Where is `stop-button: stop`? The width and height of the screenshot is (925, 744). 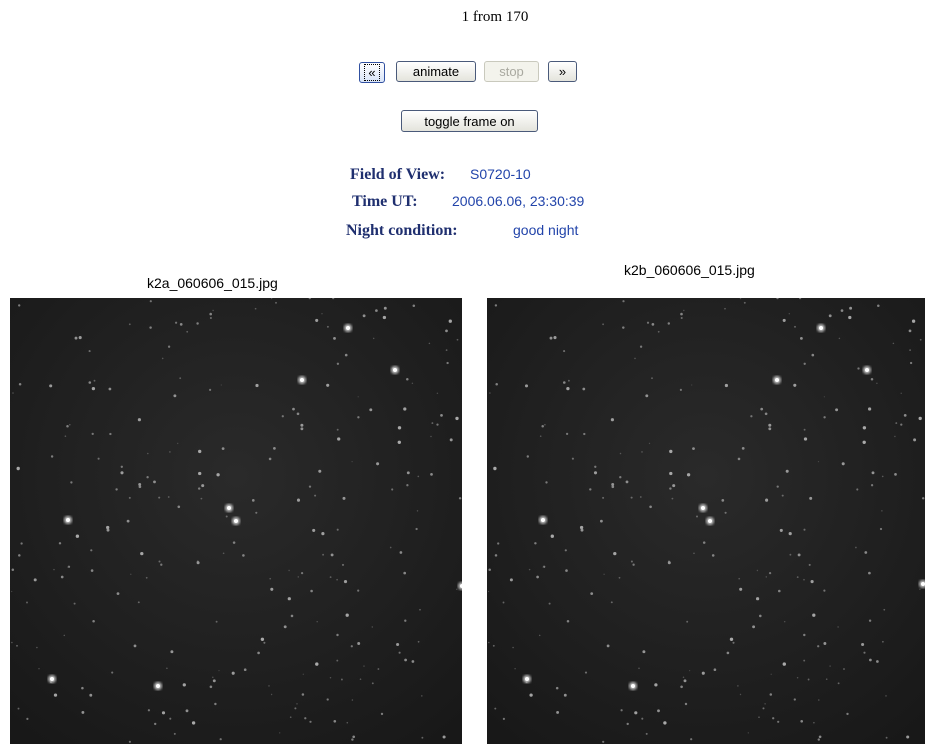
stop-button: stop is located at coordinates (511, 71).